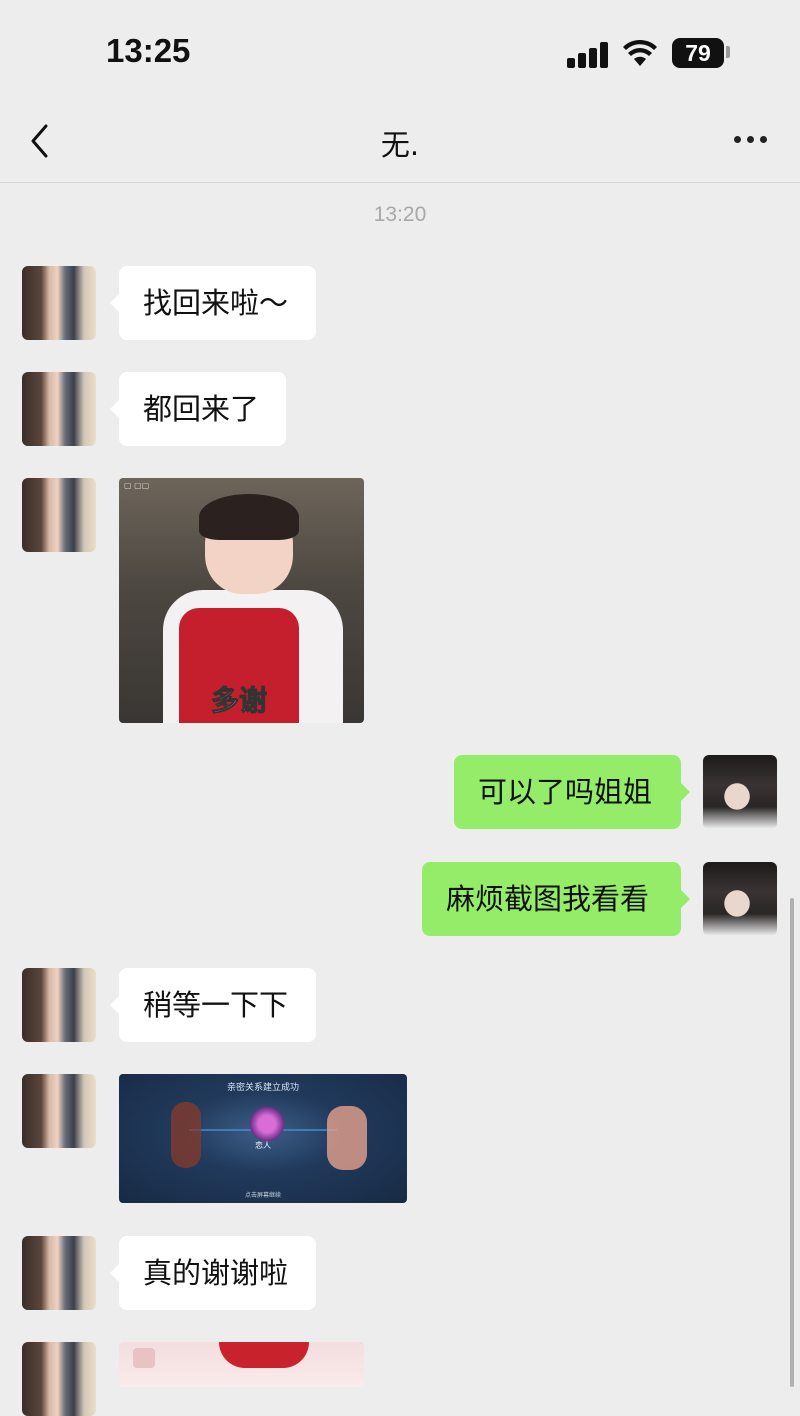 The image size is (800, 1416). What do you see at coordinates (589, 54) in the screenshot?
I see `signal-icon` at bounding box center [589, 54].